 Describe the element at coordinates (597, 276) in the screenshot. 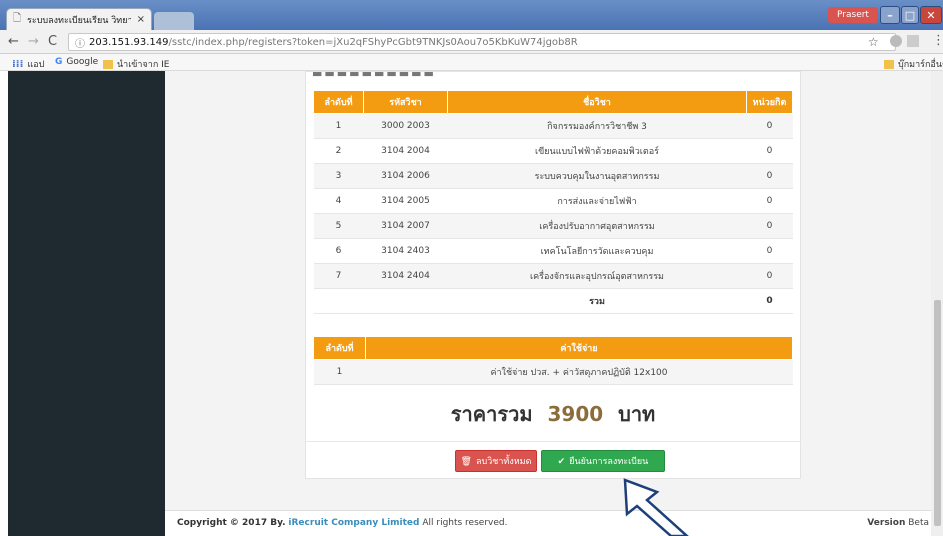

I see `cell-name: เครื่องจักรและอุปกรณ์อุตสาหกรรม` at that location.